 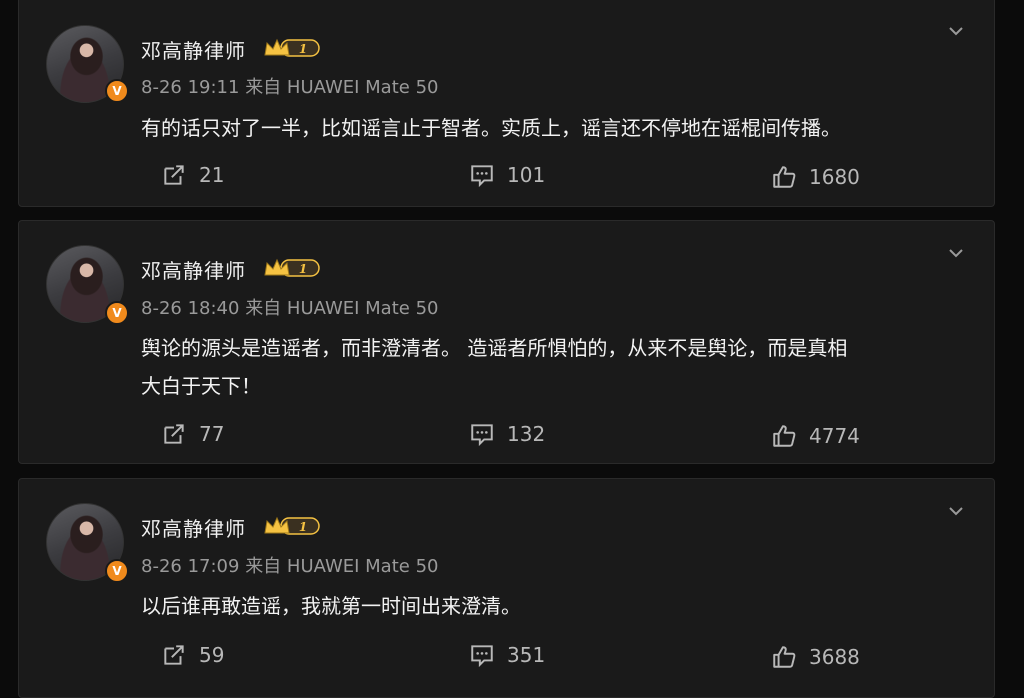 I want to click on comment-button: 132, so click(x=507, y=434).